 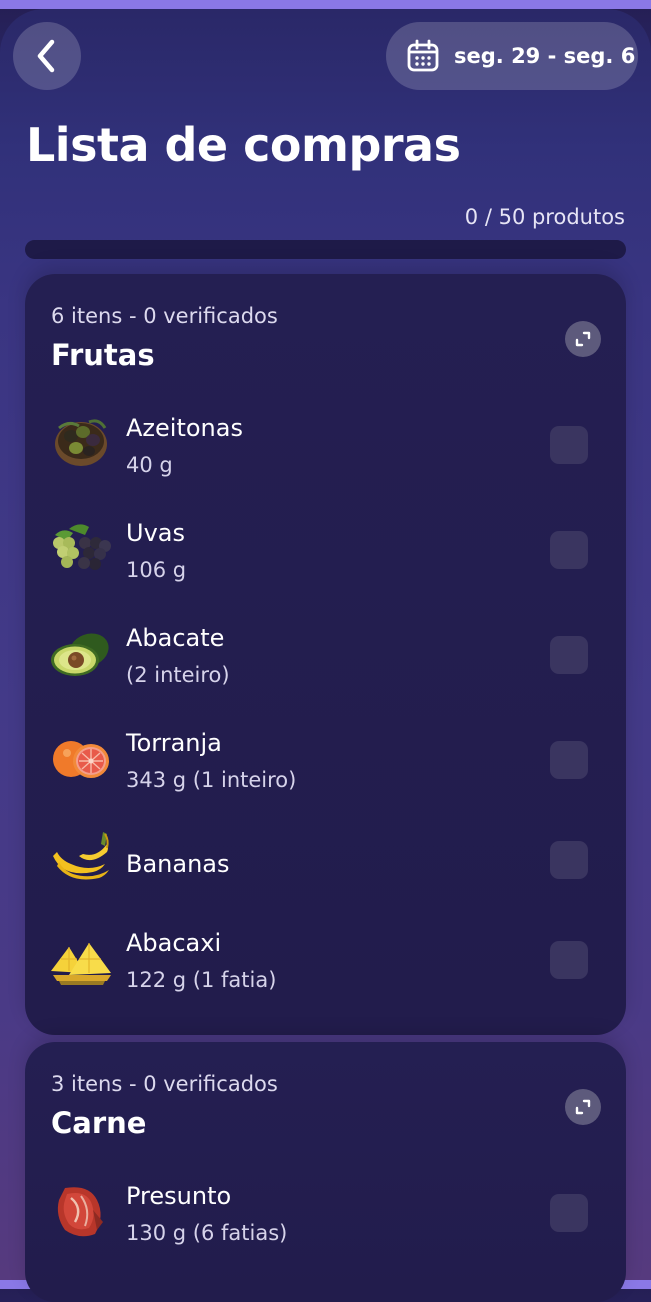 I want to click on progress-bar, so click(x=325, y=249).